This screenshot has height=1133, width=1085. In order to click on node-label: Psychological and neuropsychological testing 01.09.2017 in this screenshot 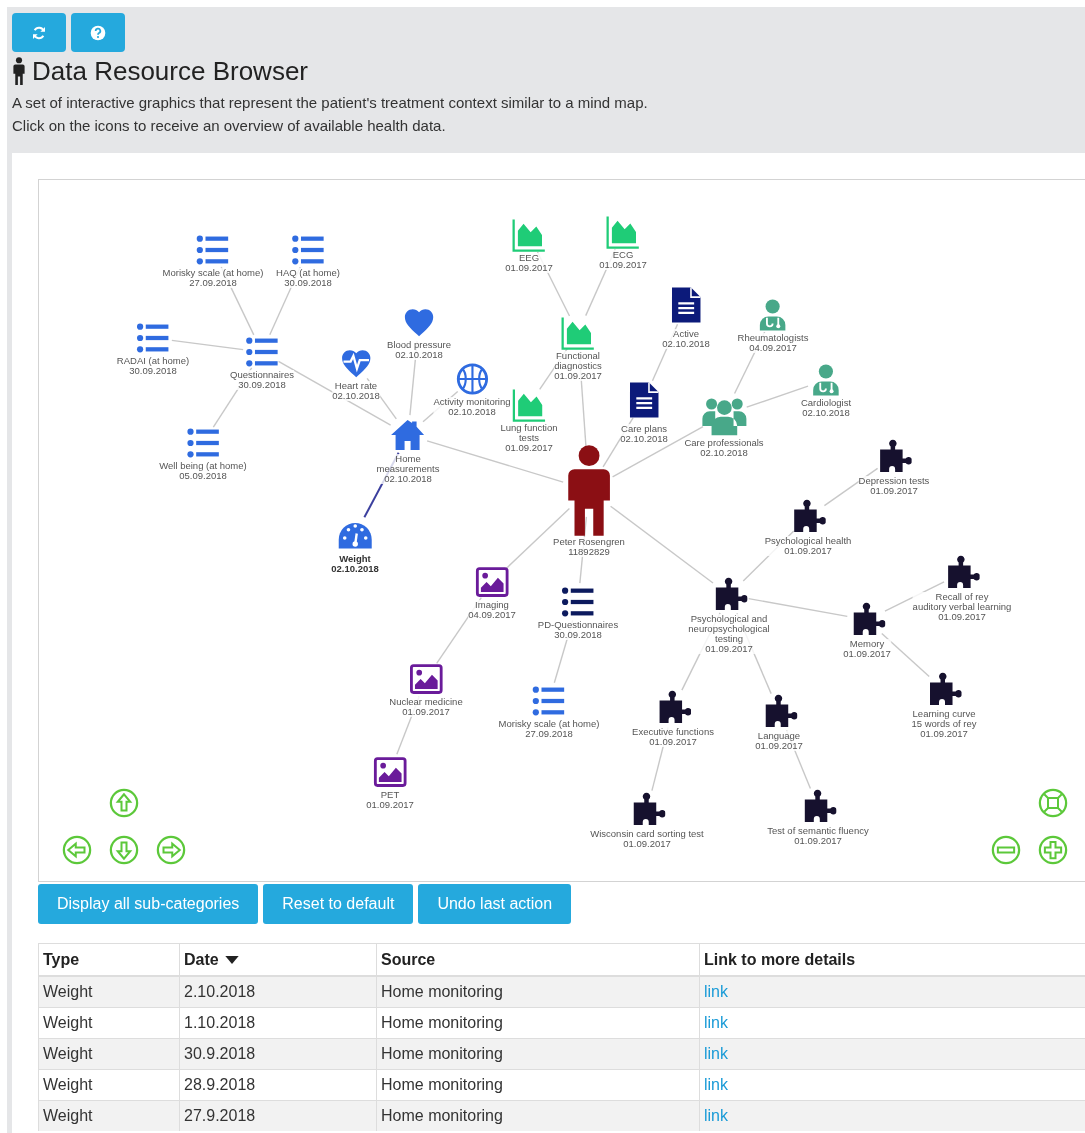, I will do `click(729, 634)`.